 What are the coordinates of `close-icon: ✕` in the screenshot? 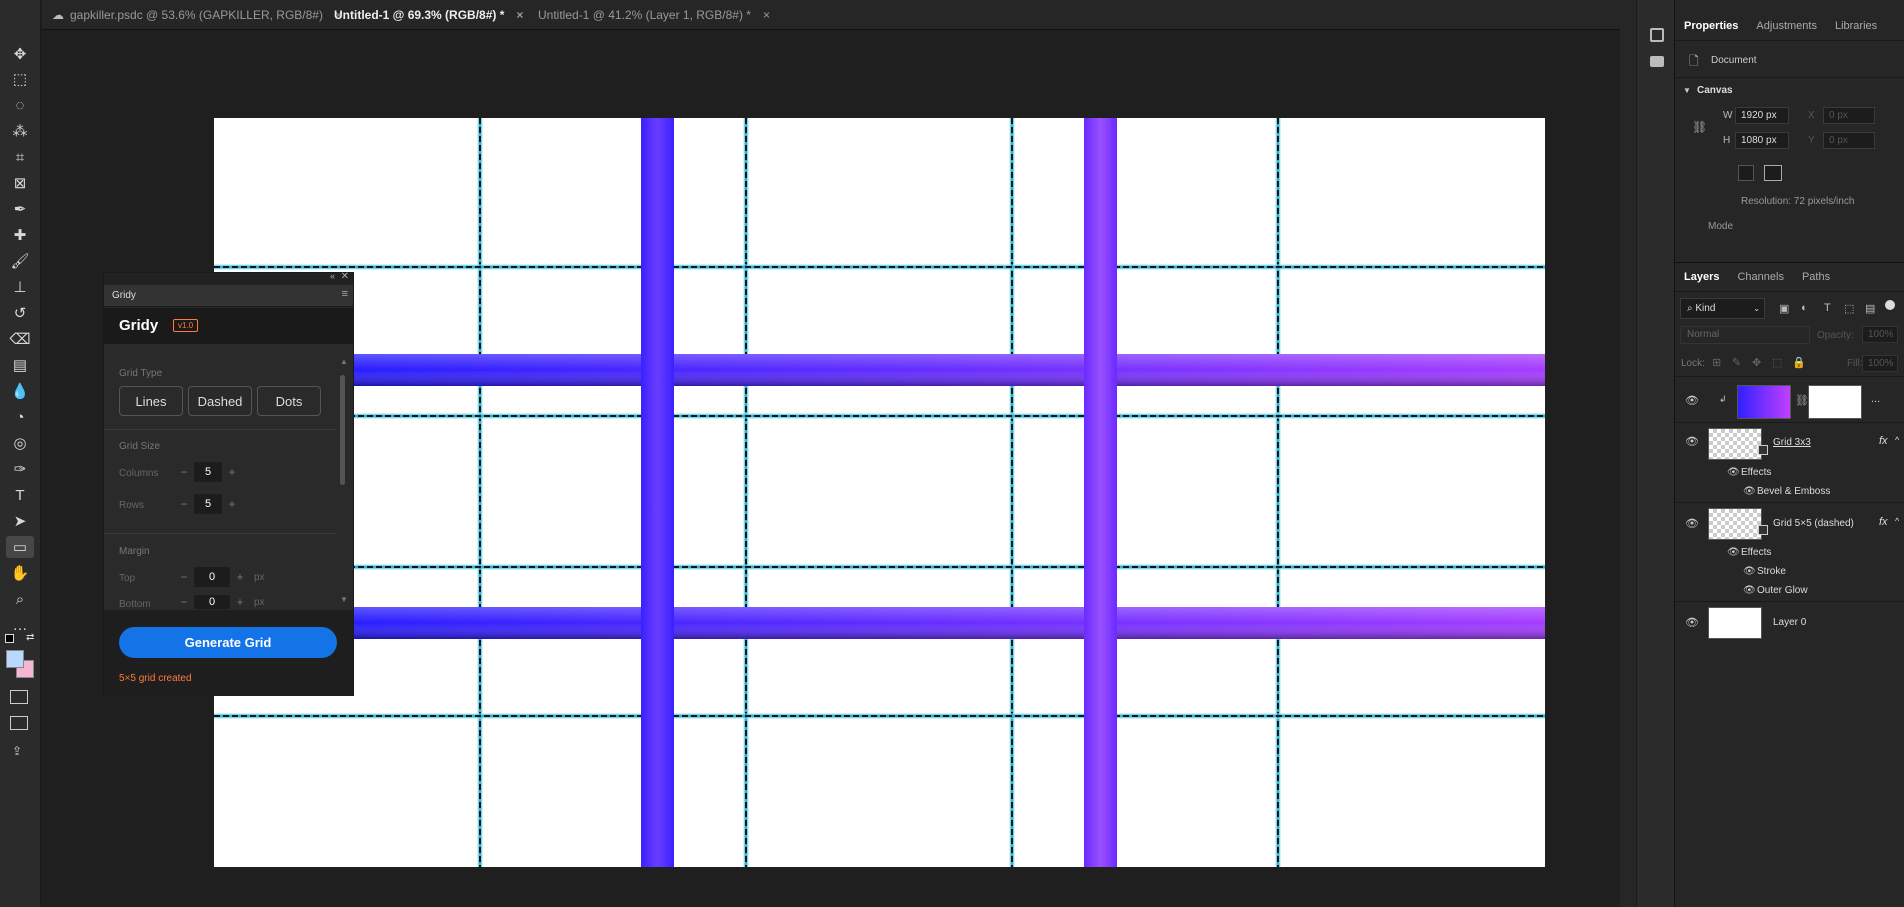 It's located at (345, 276).